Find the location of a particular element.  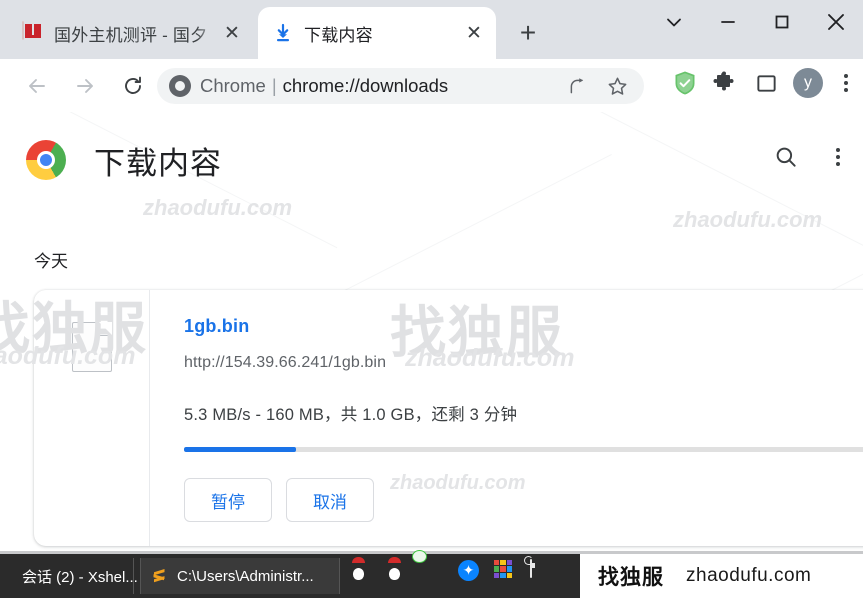

new-tab-button: + is located at coordinates (528, 32).